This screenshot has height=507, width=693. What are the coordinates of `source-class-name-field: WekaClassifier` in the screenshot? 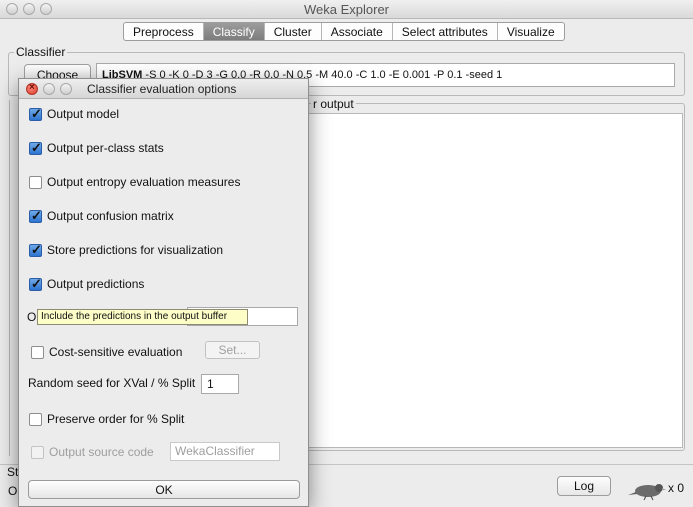 It's located at (225, 451).